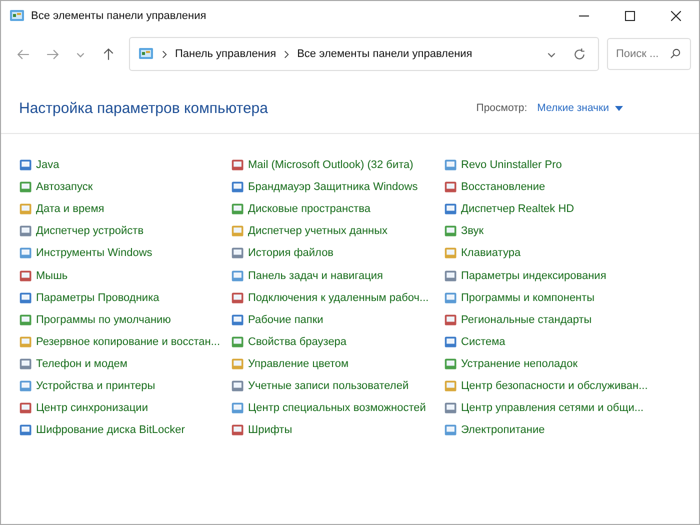 The height and width of the screenshot is (525, 700). I want to click on applet-link: Mail (Microsoft Outlook) (32 бита), so click(337, 165).